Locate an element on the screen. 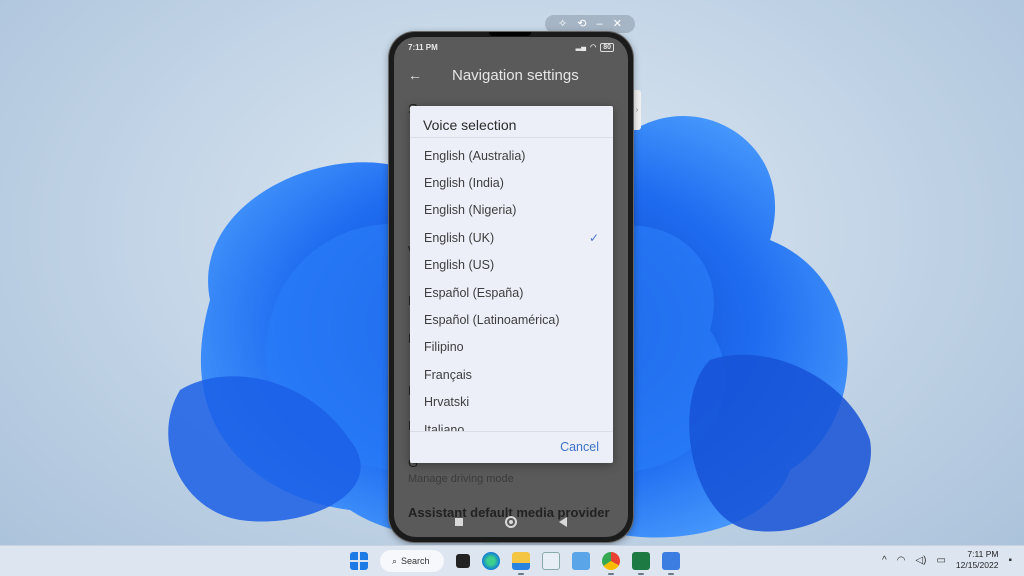  voice-option: English (India) is located at coordinates (511, 182).